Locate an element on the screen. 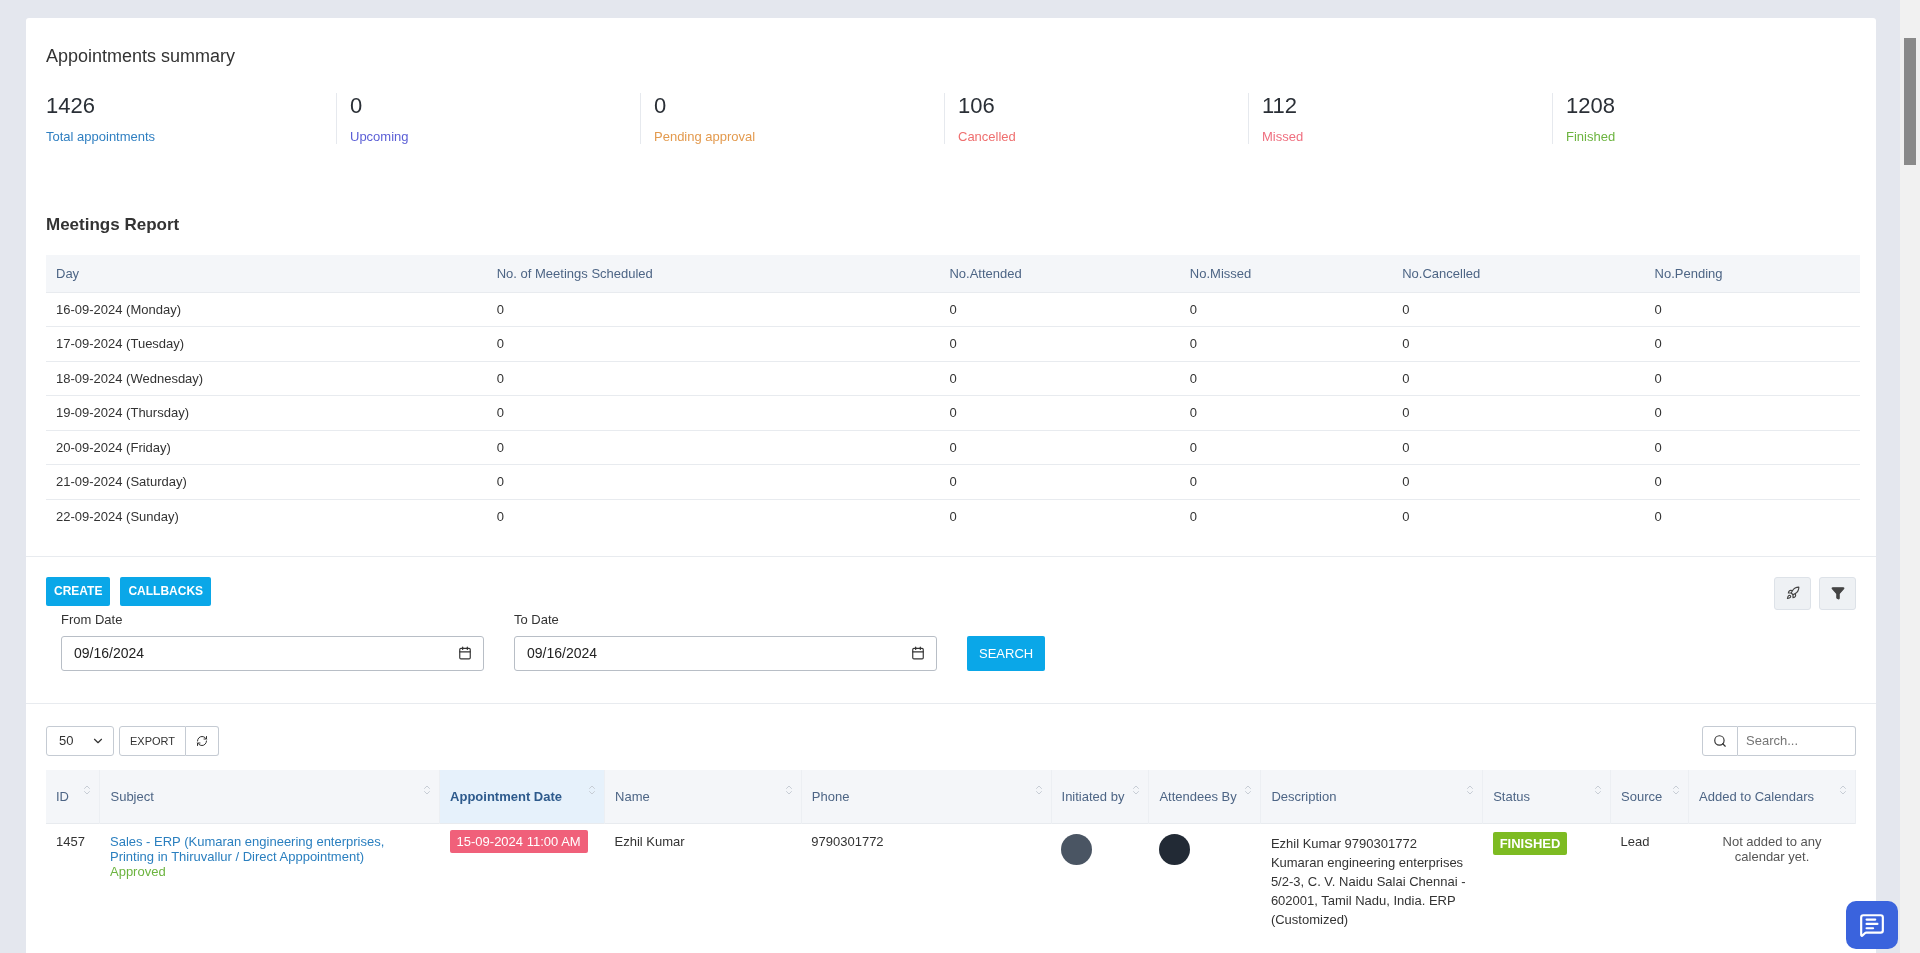 The width and height of the screenshot is (1920, 953). stat-label: Cancelled is located at coordinates (987, 136).